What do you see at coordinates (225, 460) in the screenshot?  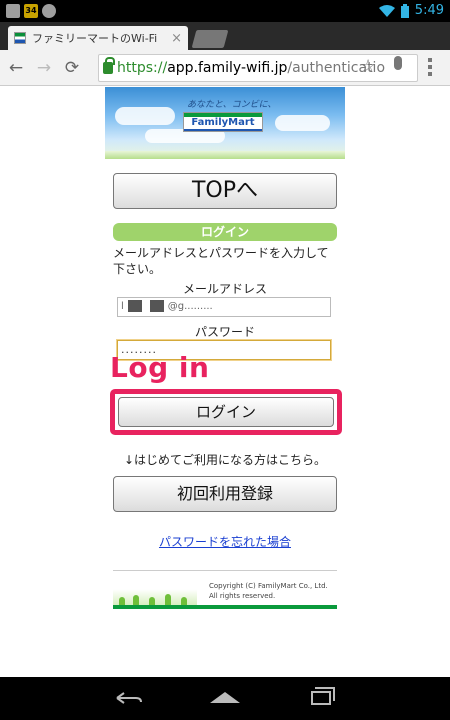 I see `first-time-note: ↓はじめてご利用になる方はこちら。` at bounding box center [225, 460].